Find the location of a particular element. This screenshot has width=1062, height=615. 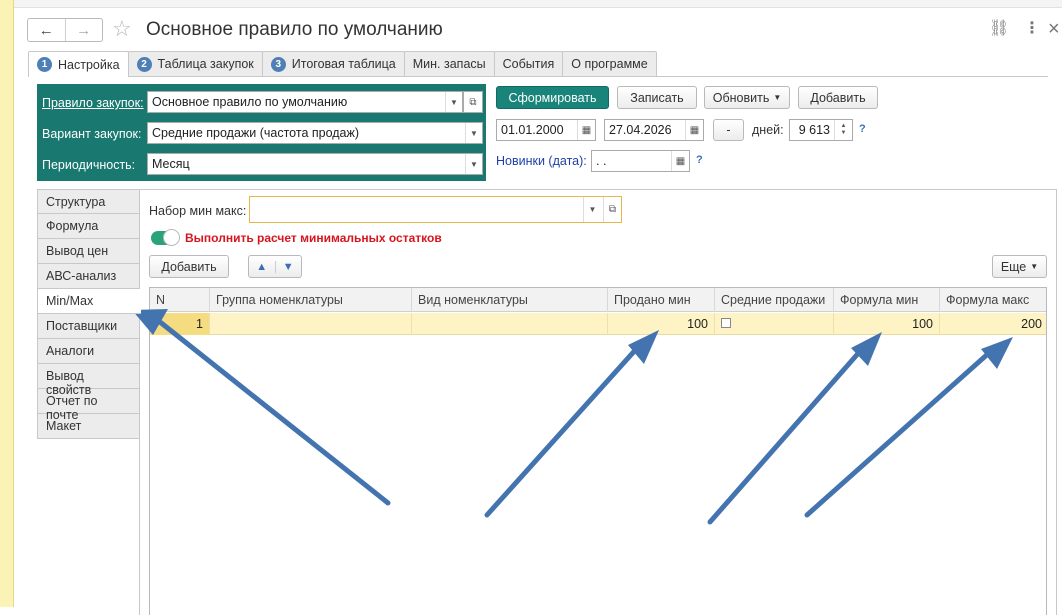

period-value: Месяц is located at coordinates (171, 164).